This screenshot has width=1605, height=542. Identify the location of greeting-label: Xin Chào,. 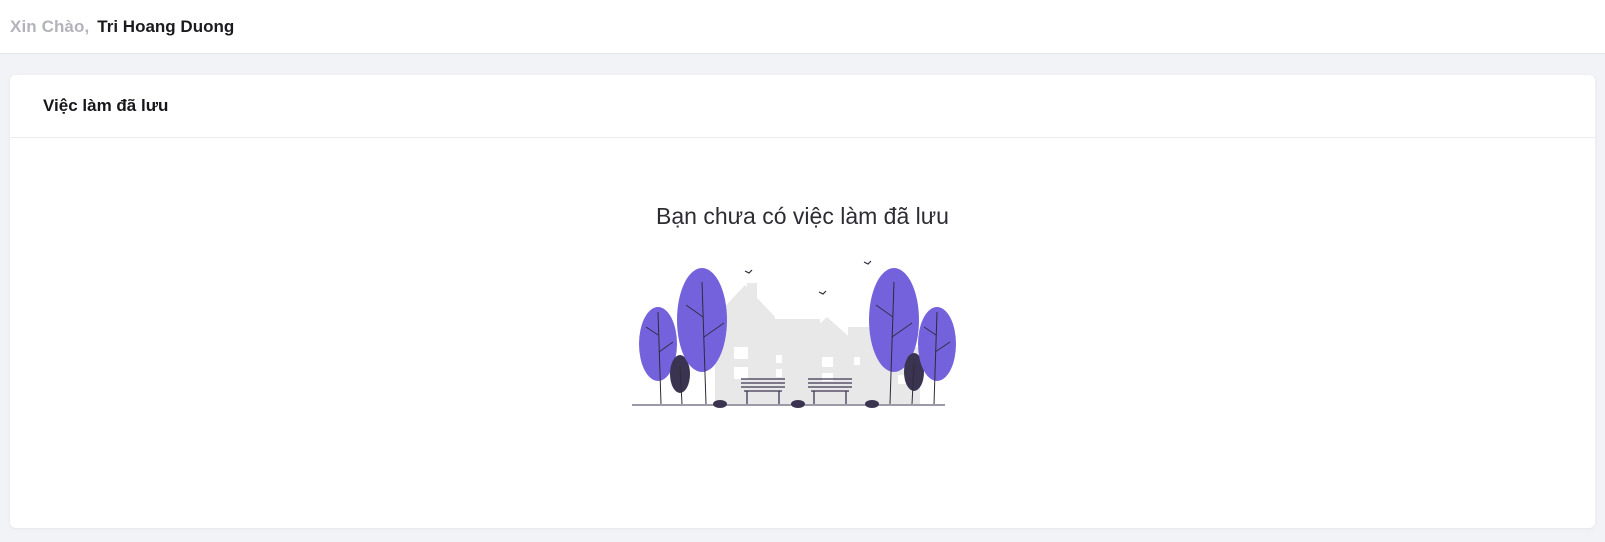
(50, 26).